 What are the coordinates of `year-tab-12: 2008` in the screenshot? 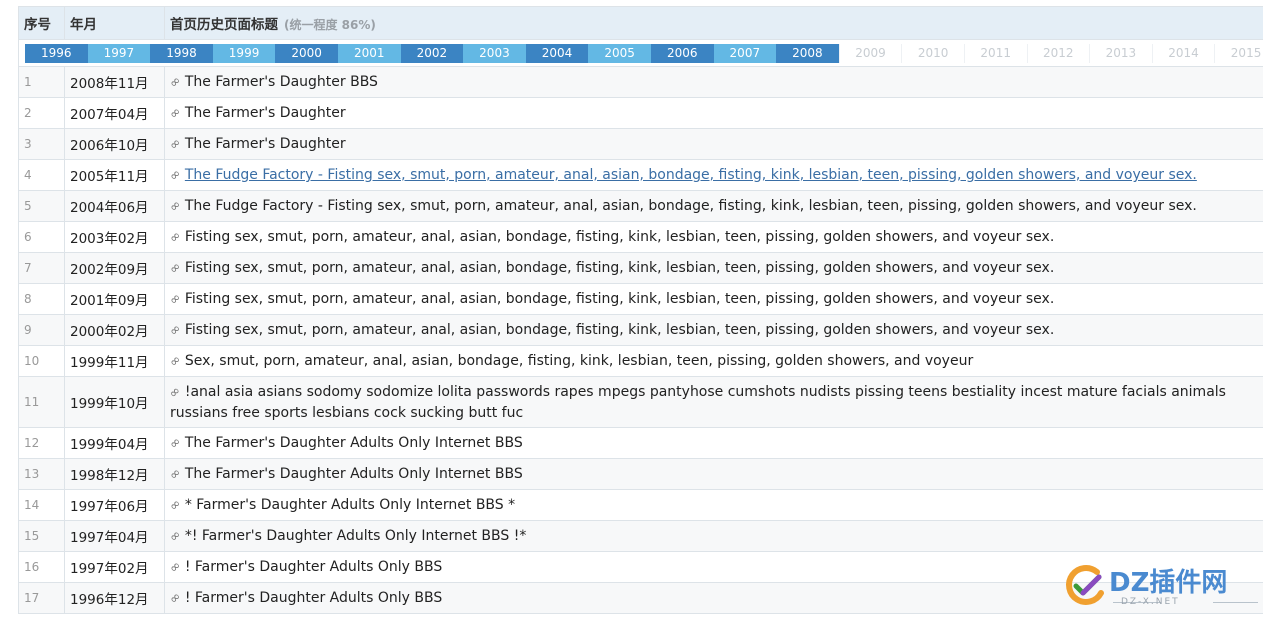 It's located at (807, 53).